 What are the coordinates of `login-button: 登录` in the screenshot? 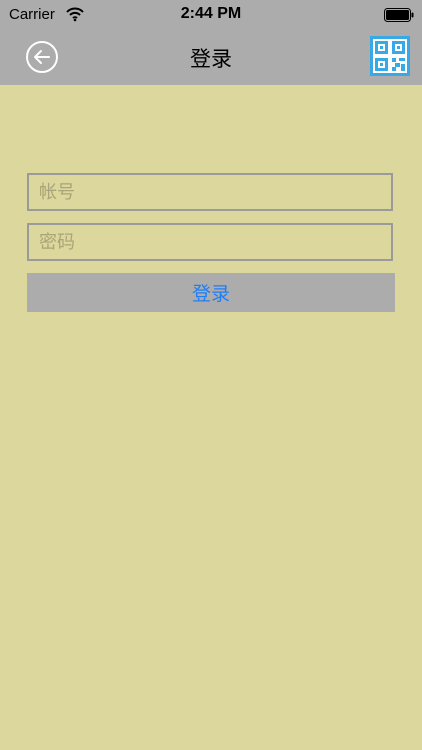 It's located at (211, 292).